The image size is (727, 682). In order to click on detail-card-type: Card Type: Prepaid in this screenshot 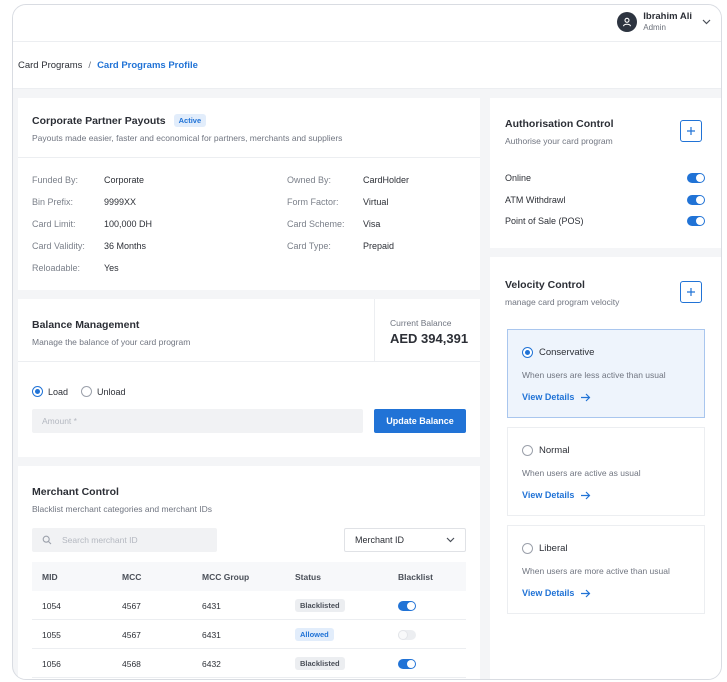, I will do `click(341, 246)`.